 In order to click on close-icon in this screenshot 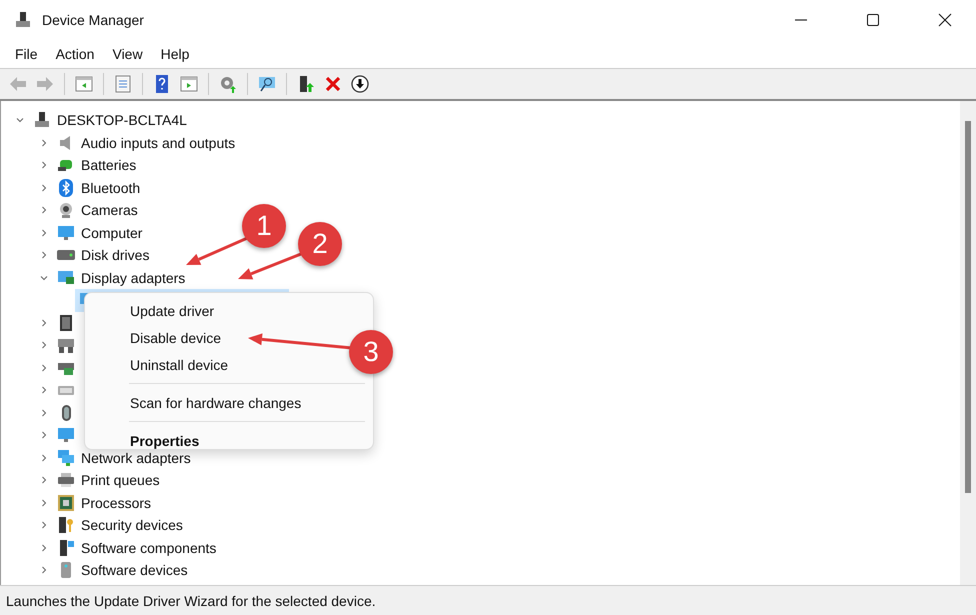, I will do `click(945, 20)`.